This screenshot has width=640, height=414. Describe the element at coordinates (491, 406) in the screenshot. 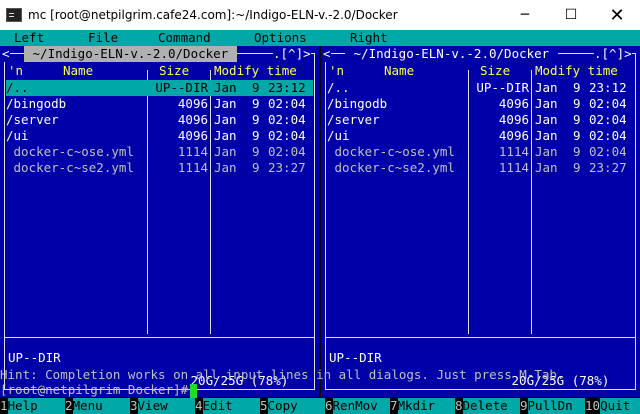

I see `fkey-label: Delete` at that location.